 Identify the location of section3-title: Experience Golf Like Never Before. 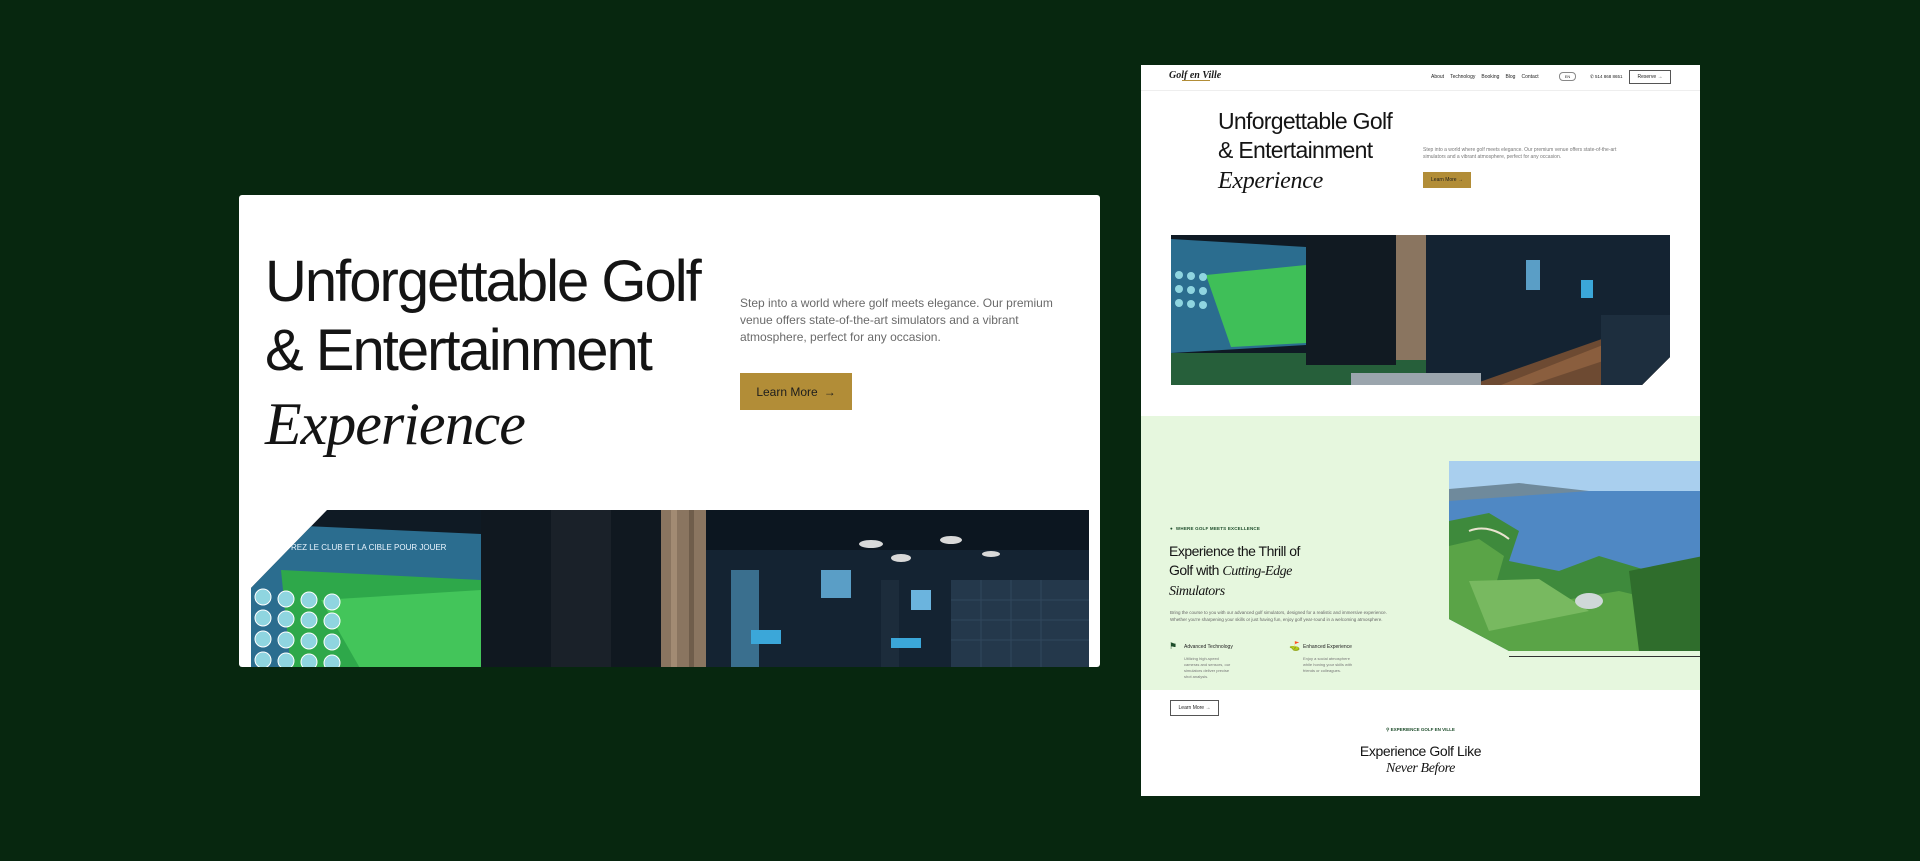
(1420, 760).